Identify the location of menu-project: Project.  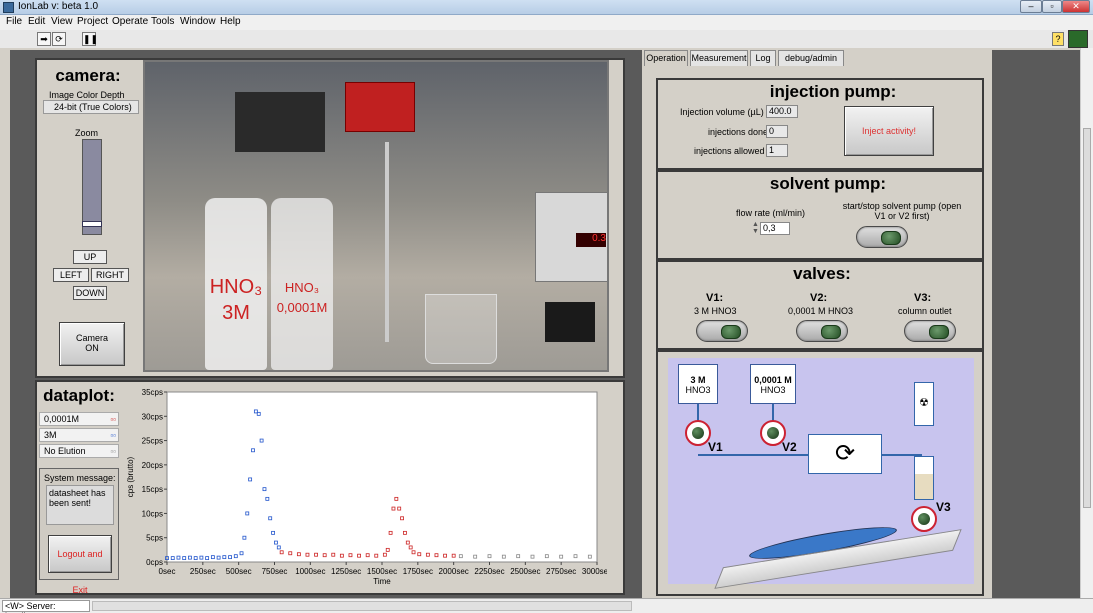
(92, 21).